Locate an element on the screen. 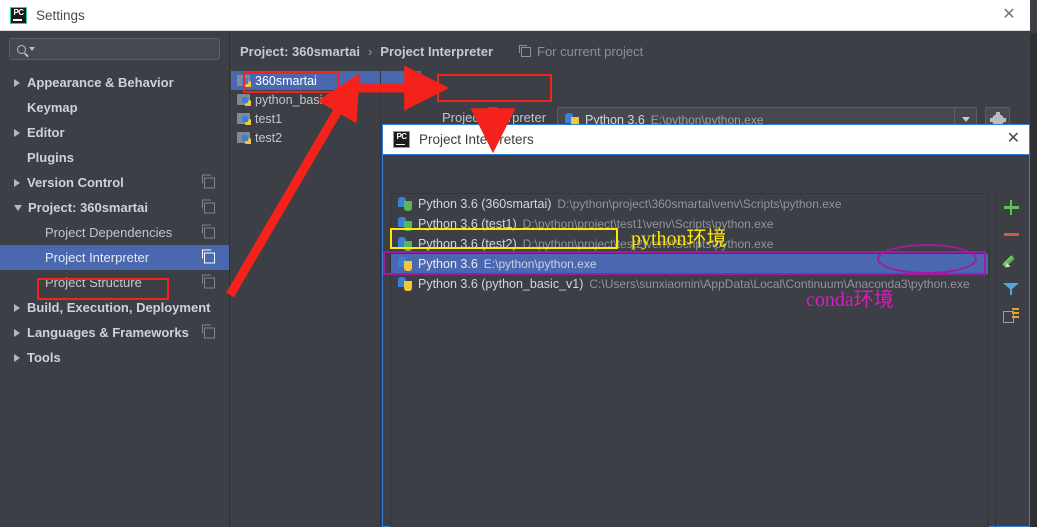 Image resolution: width=1037 pixels, height=527 pixels. sidebar-item-project-structure: Project Structure is located at coordinates (114, 282).